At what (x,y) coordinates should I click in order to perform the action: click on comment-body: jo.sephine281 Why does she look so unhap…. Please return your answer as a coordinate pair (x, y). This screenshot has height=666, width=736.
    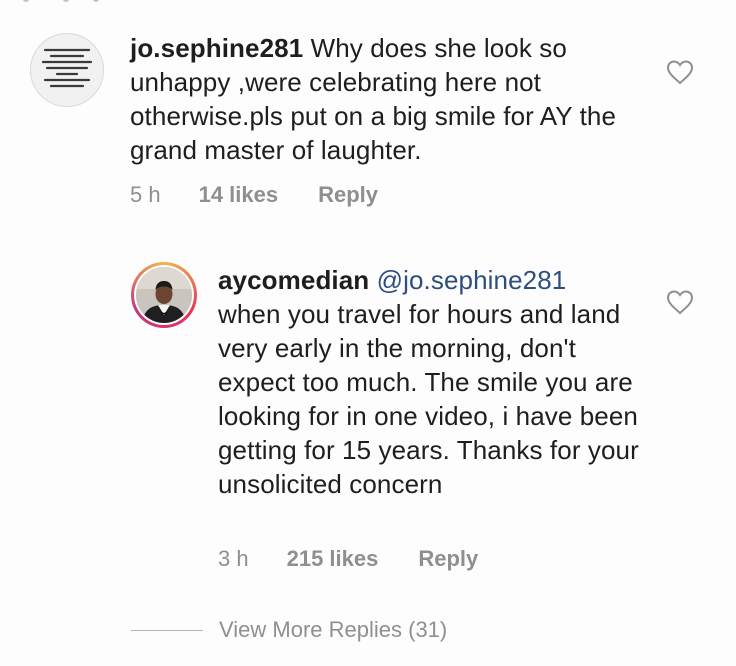
    Looking at the image, I should click on (400, 99).